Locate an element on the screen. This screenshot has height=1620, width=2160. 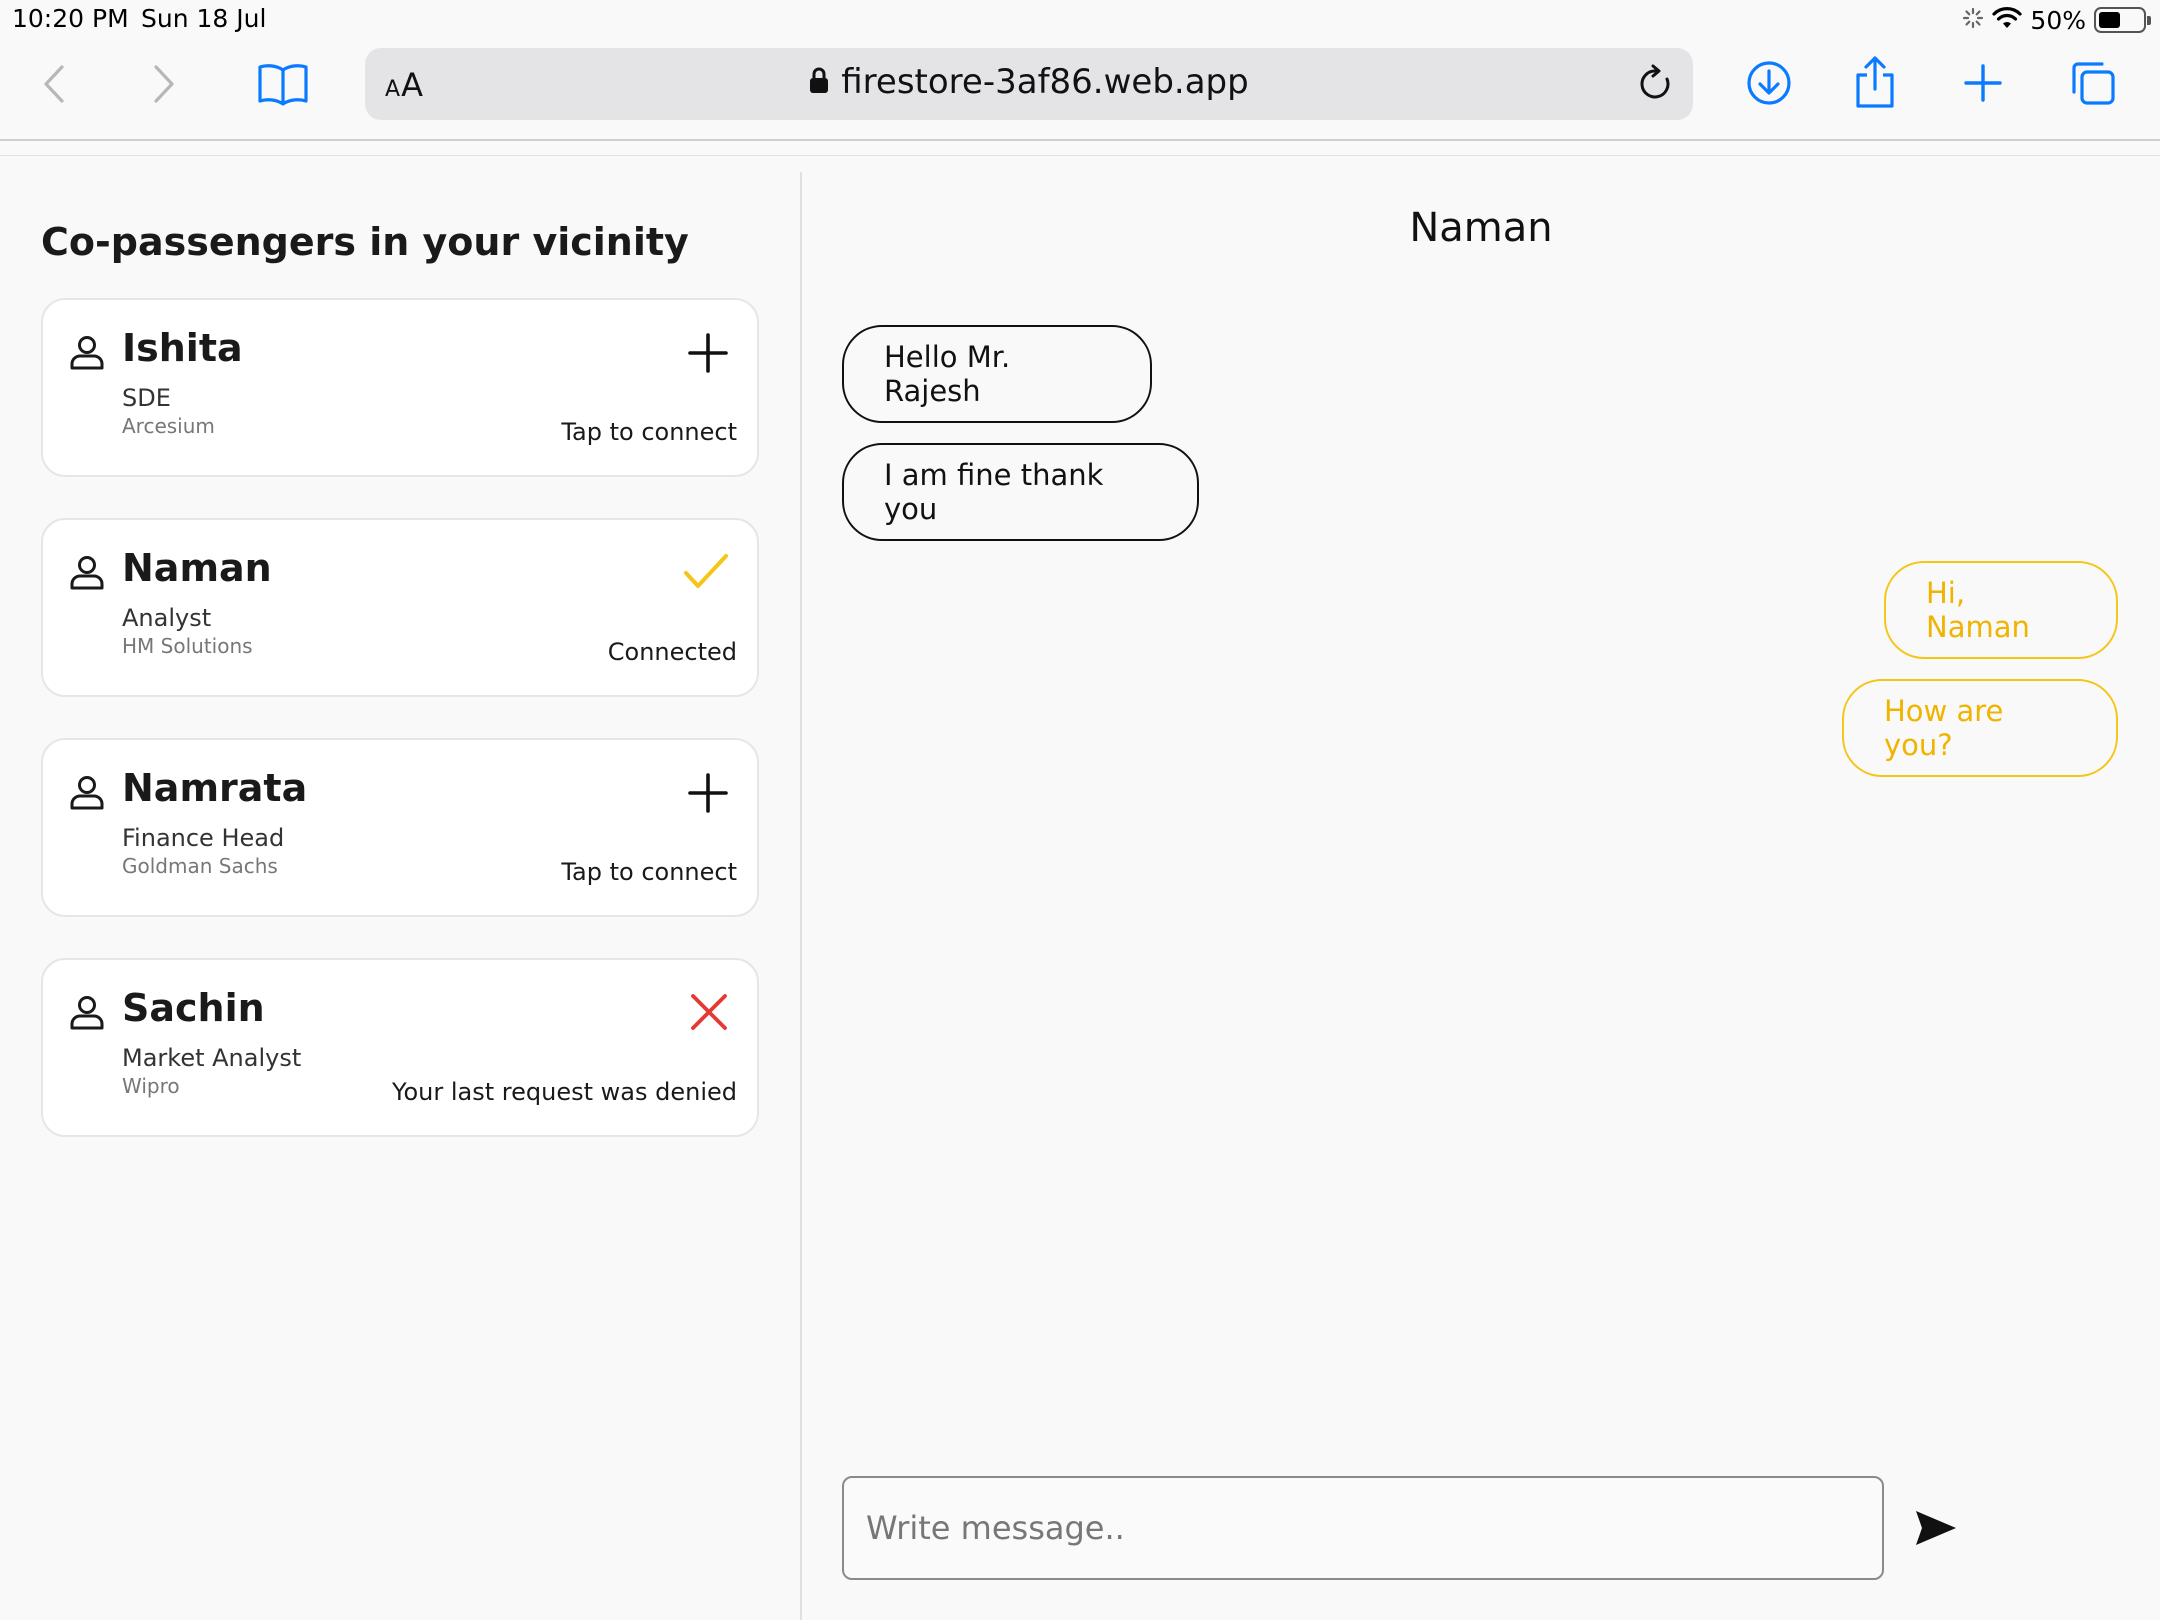
passenger-company: HM Solutions is located at coordinates (187, 646).